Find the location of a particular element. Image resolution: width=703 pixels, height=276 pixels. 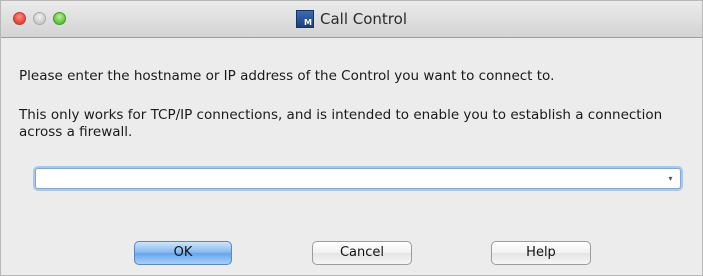

app-icon-letter: M is located at coordinates (308, 22).